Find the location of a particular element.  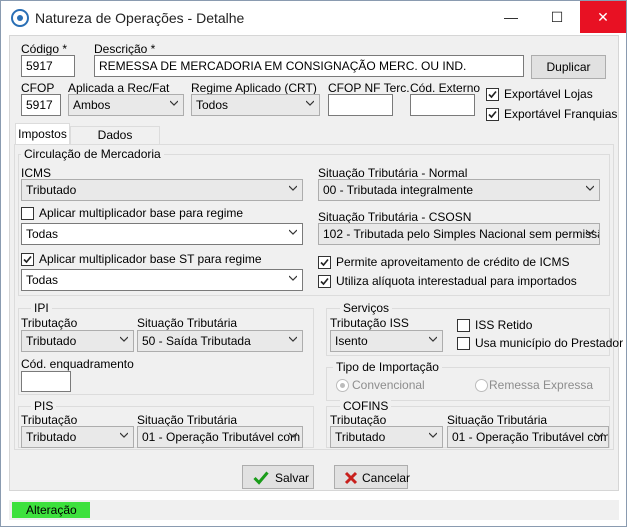

cfop-nf-field is located at coordinates (360, 105).